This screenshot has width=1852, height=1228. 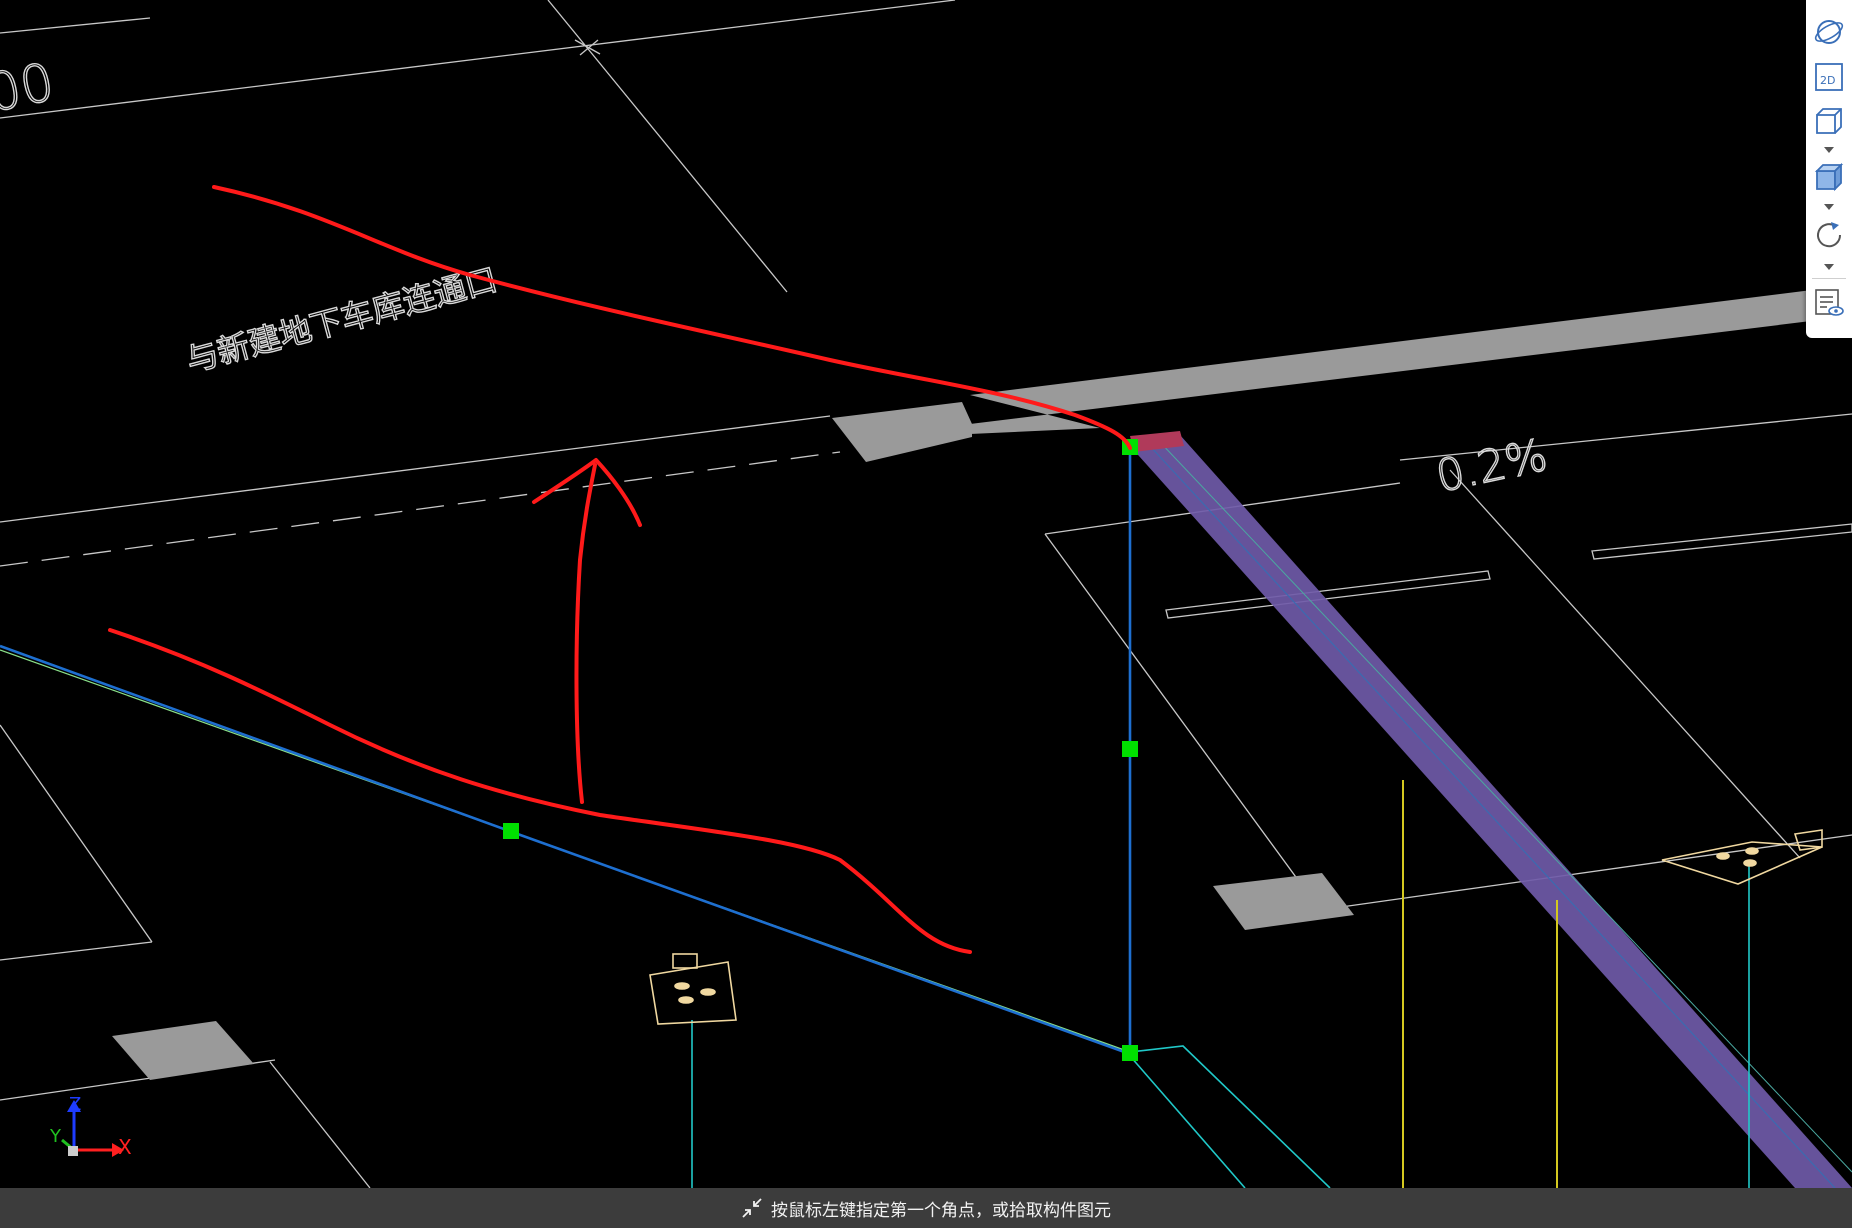 I want to click on svg-text: Z, so click(x=75, y=1104).